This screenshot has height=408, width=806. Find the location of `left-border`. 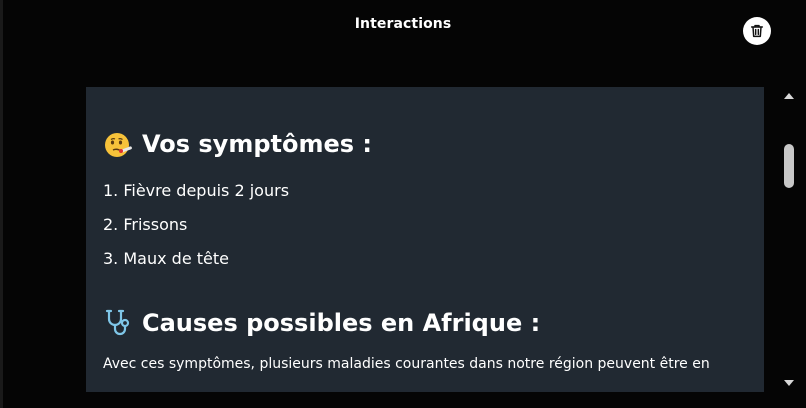

left-border is located at coordinates (1, 204).